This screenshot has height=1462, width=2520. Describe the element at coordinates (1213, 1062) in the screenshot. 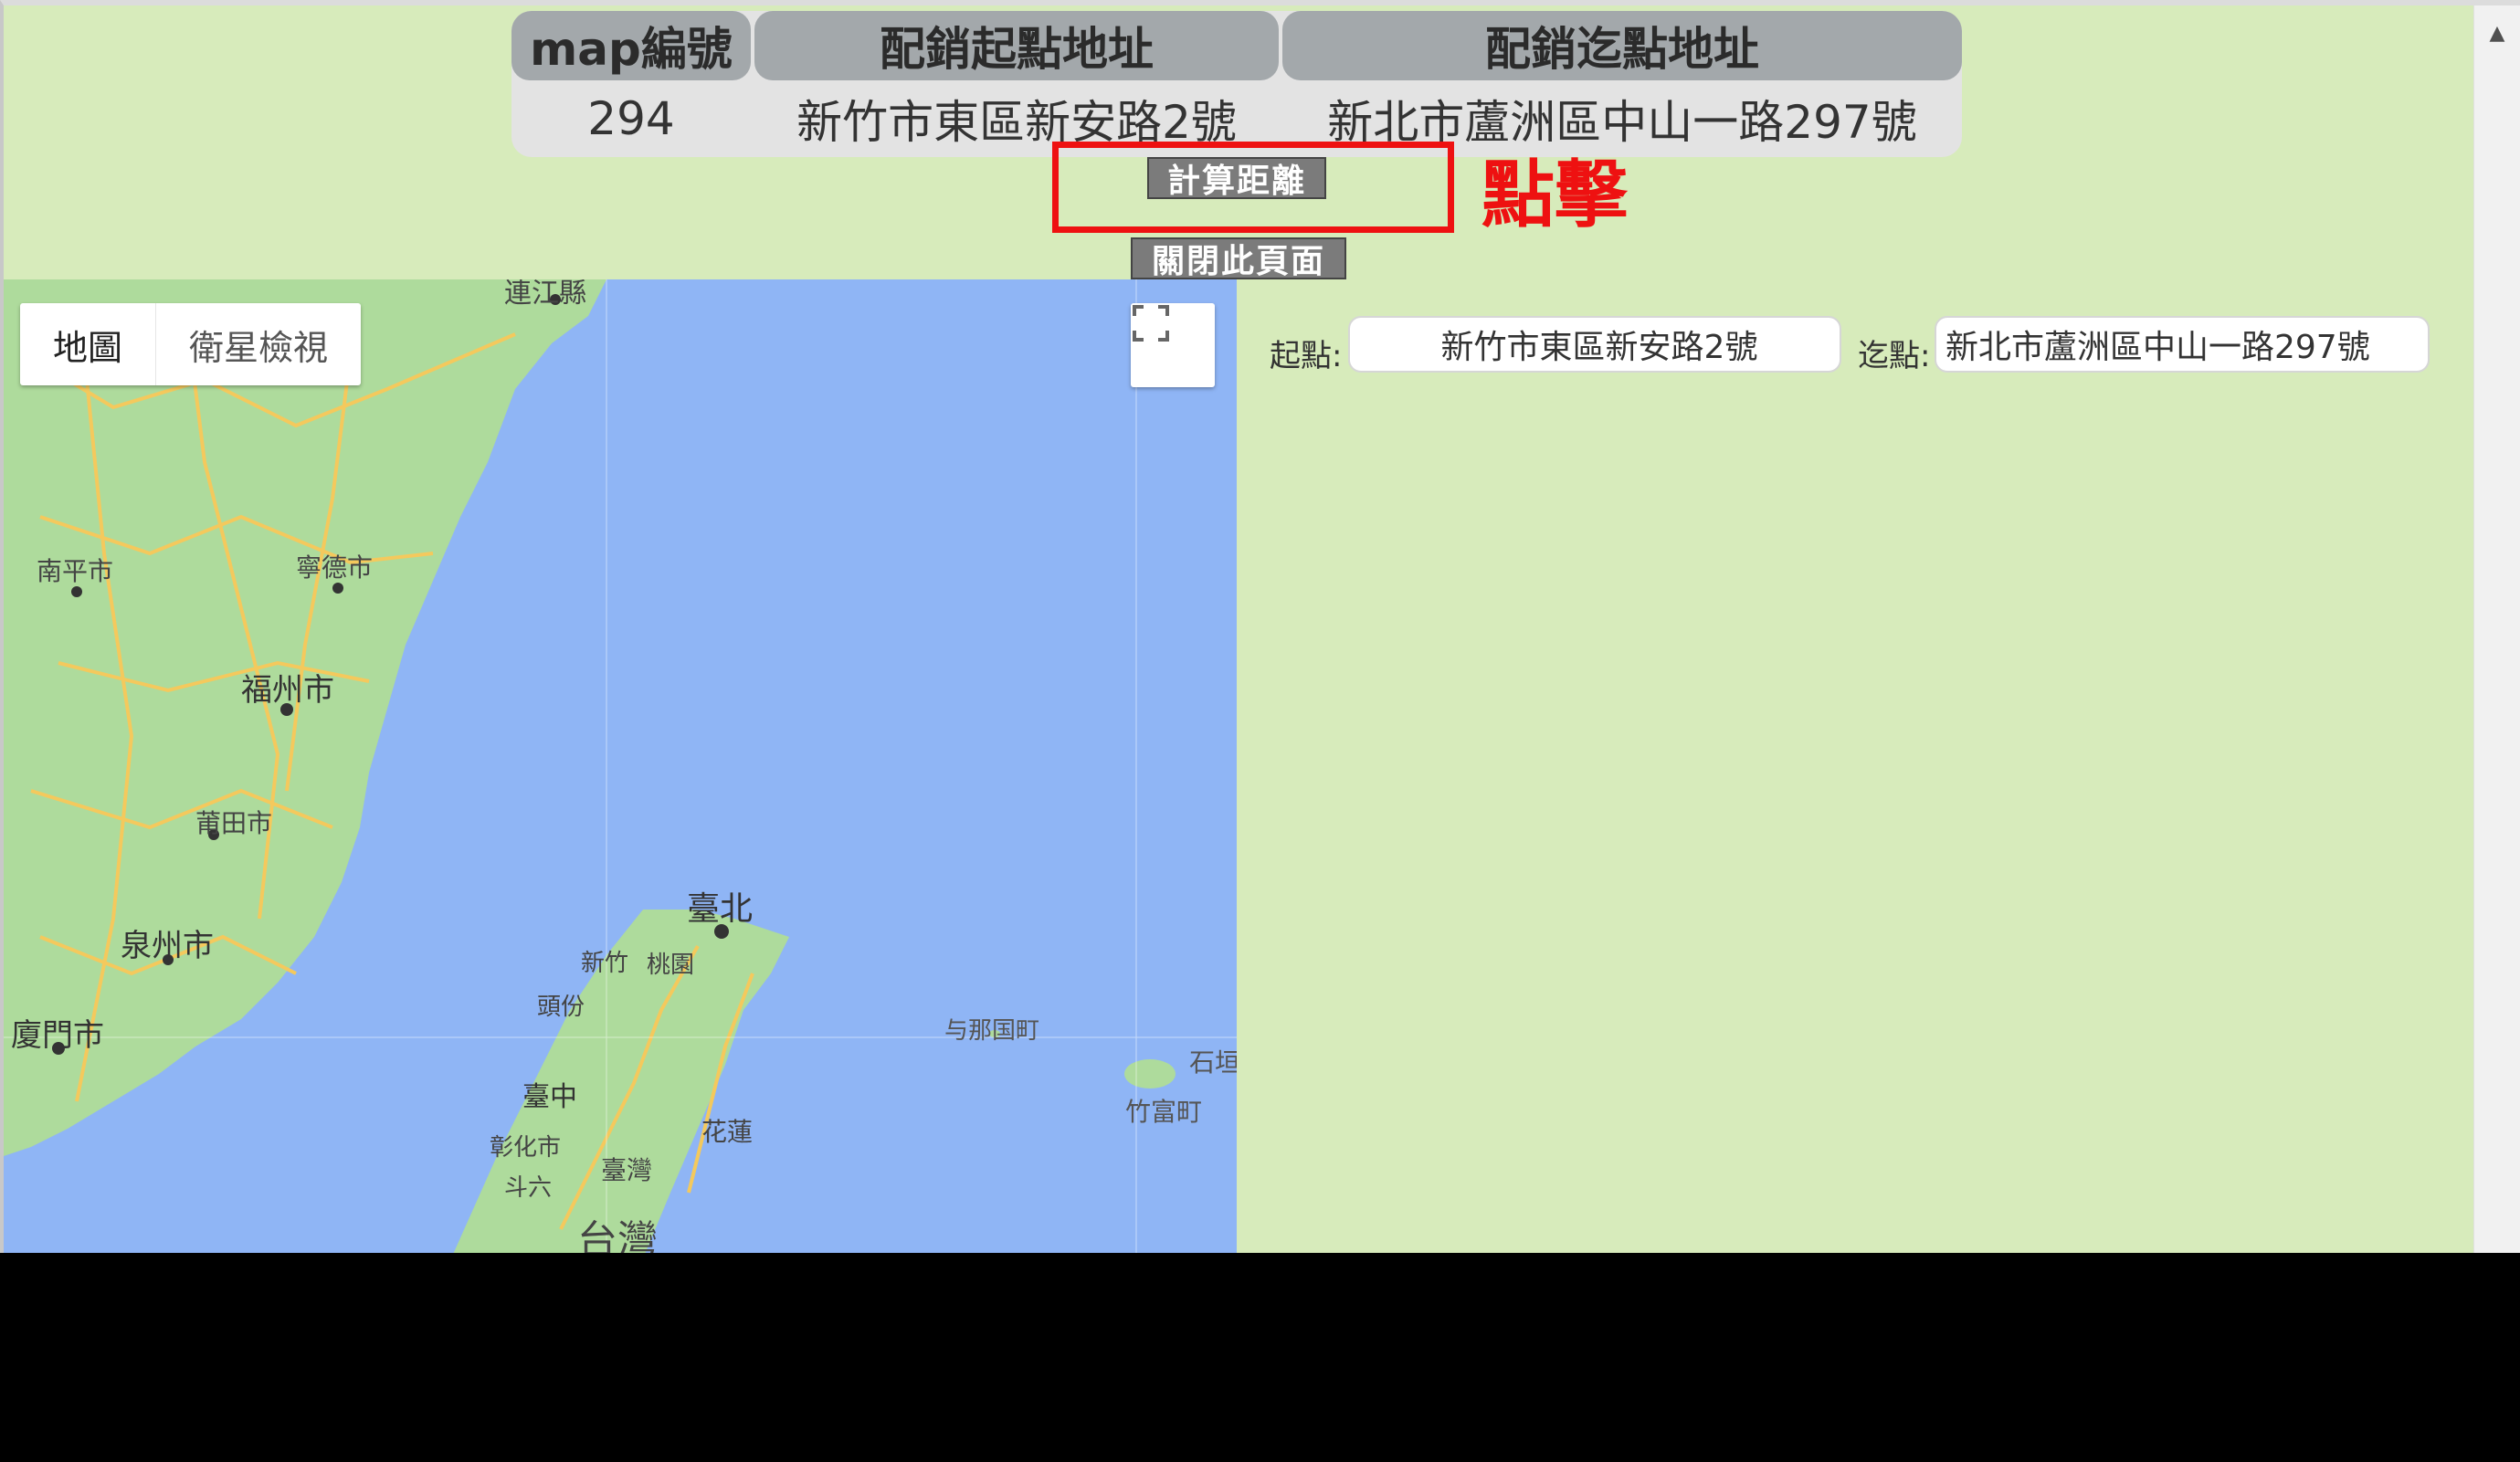

I see `map-label-ishigaki: 石垣` at that location.